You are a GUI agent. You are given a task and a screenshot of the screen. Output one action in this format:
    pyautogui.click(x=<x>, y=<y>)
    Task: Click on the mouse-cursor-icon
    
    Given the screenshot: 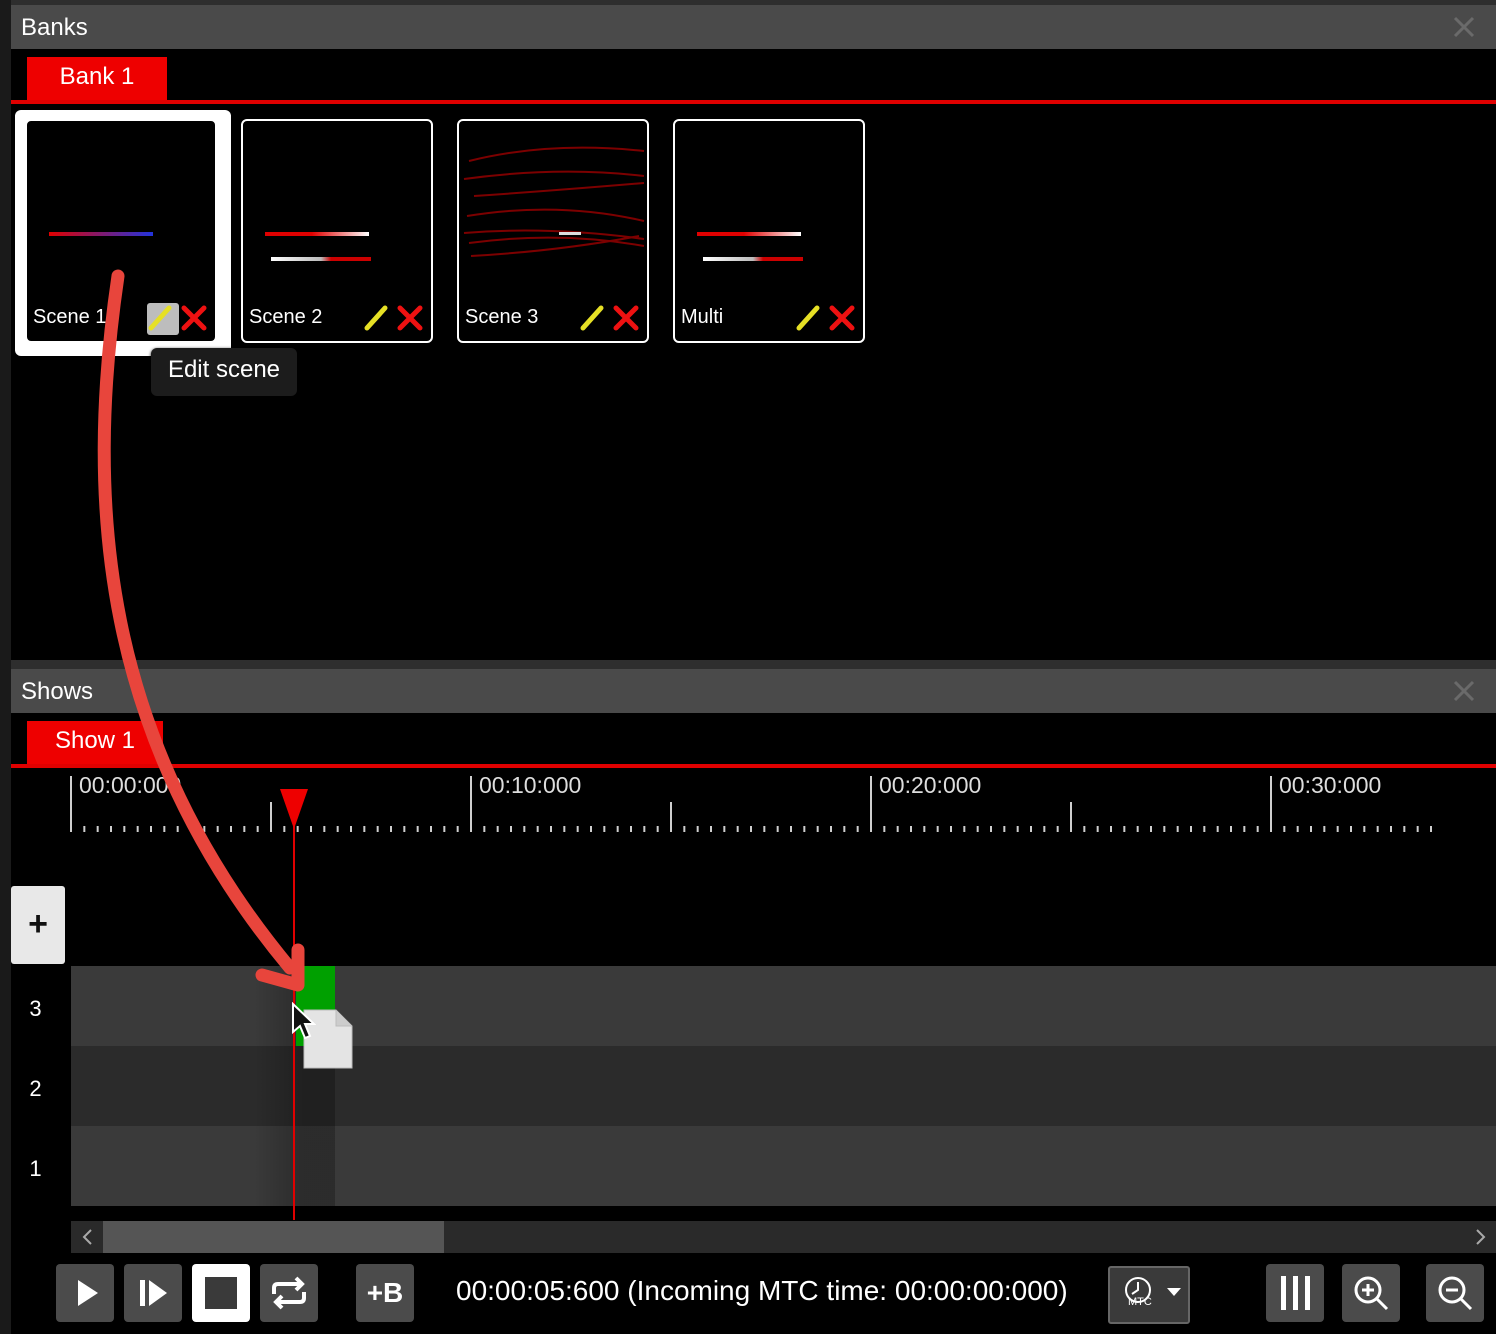 What is the action you would take?
    pyautogui.click(x=304, y=1021)
    